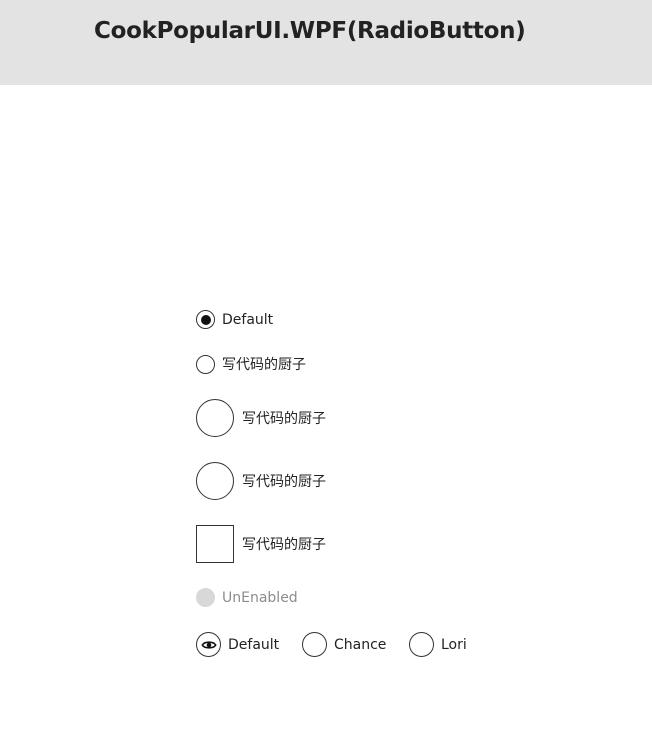 The height and width of the screenshot is (730, 652). Describe the element at coordinates (260, 597) in the screenshot. I see `radio-label: UnEnabled` at that location.